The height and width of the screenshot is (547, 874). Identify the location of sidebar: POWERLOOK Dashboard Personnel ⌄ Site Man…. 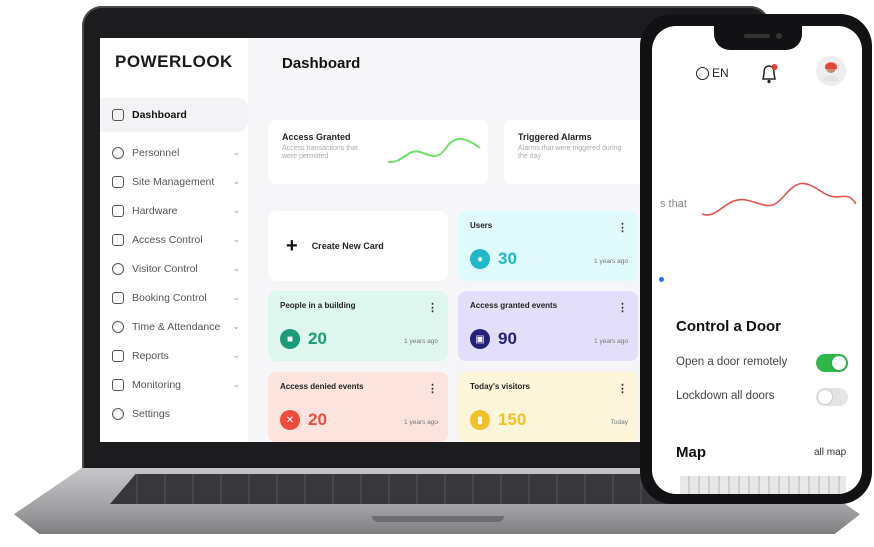
(174, 240).